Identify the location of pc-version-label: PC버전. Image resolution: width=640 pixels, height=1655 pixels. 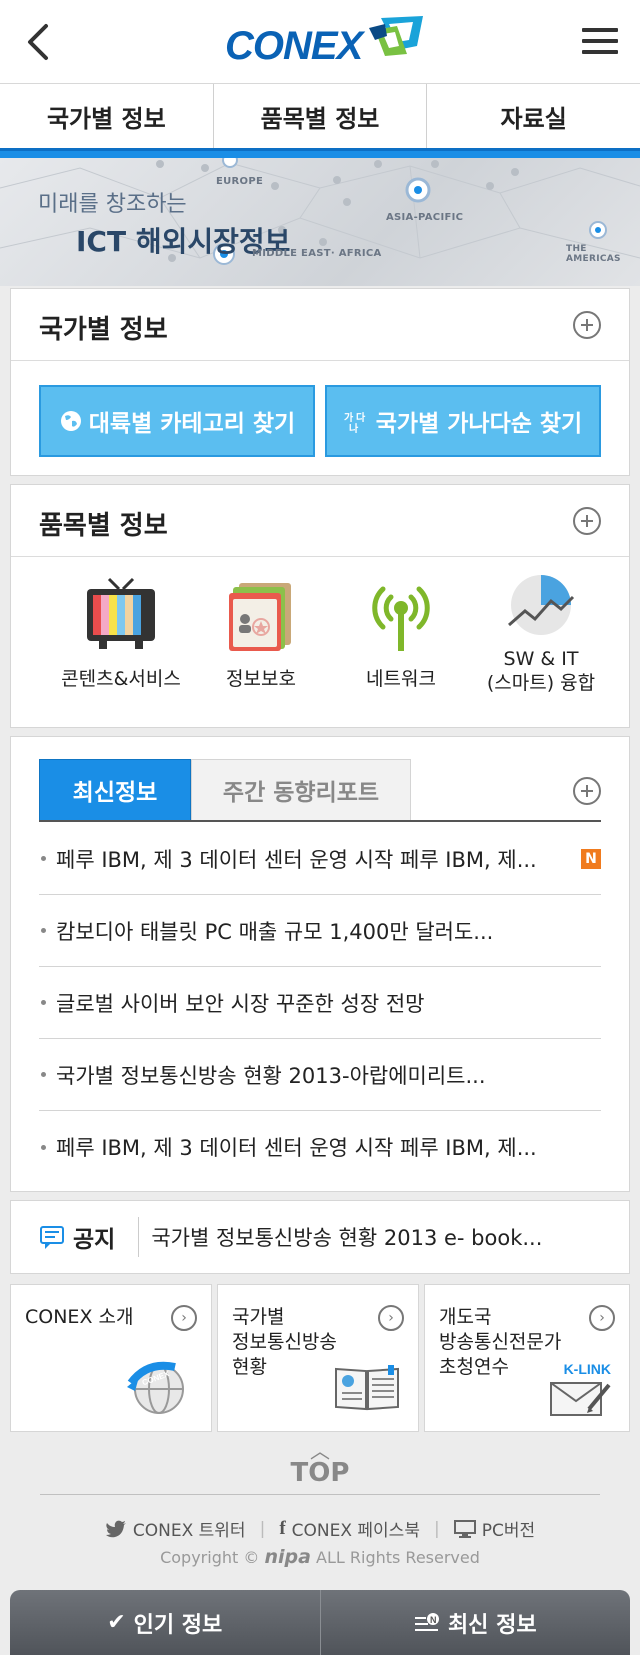
(508, 1531).